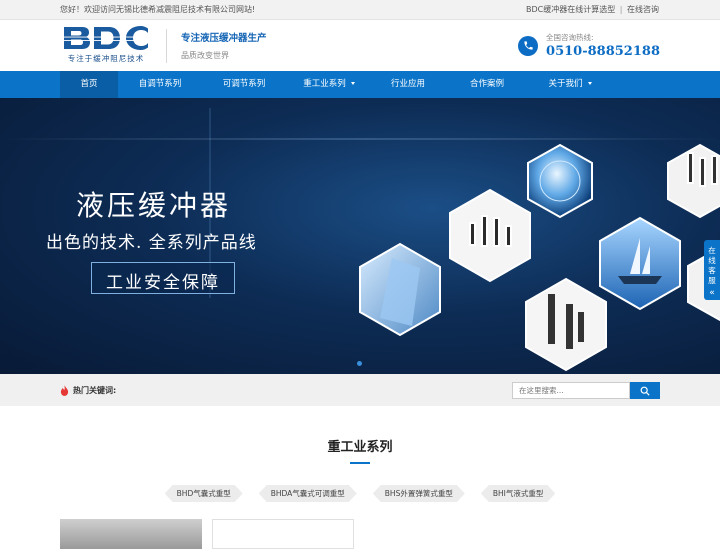 This screenshot has height=549, width=720. Describe the element at coordinates (565, 84) in the screenshot. I see `nav-item-label: 关于我们` at that location.